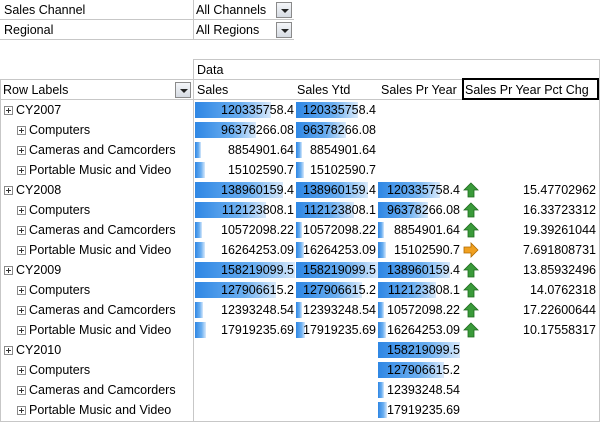 The image size is (600, 422). I want to click on sales-pr-year-value: 158219099.5, so click(423, 350).